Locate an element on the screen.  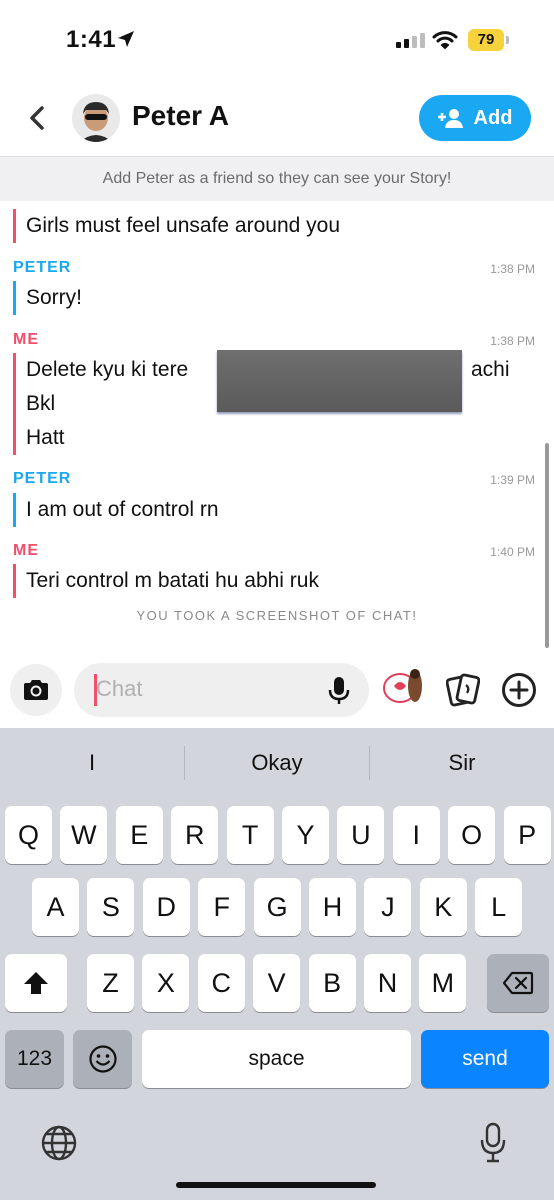
message-time: 1:40 PM is located at coordinates (512, 552).